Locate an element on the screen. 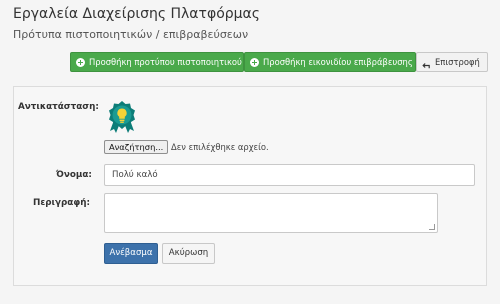 This screenshot has height=304, width=500. description-label: Περιγραφή: is located at coordinates (61, 203).